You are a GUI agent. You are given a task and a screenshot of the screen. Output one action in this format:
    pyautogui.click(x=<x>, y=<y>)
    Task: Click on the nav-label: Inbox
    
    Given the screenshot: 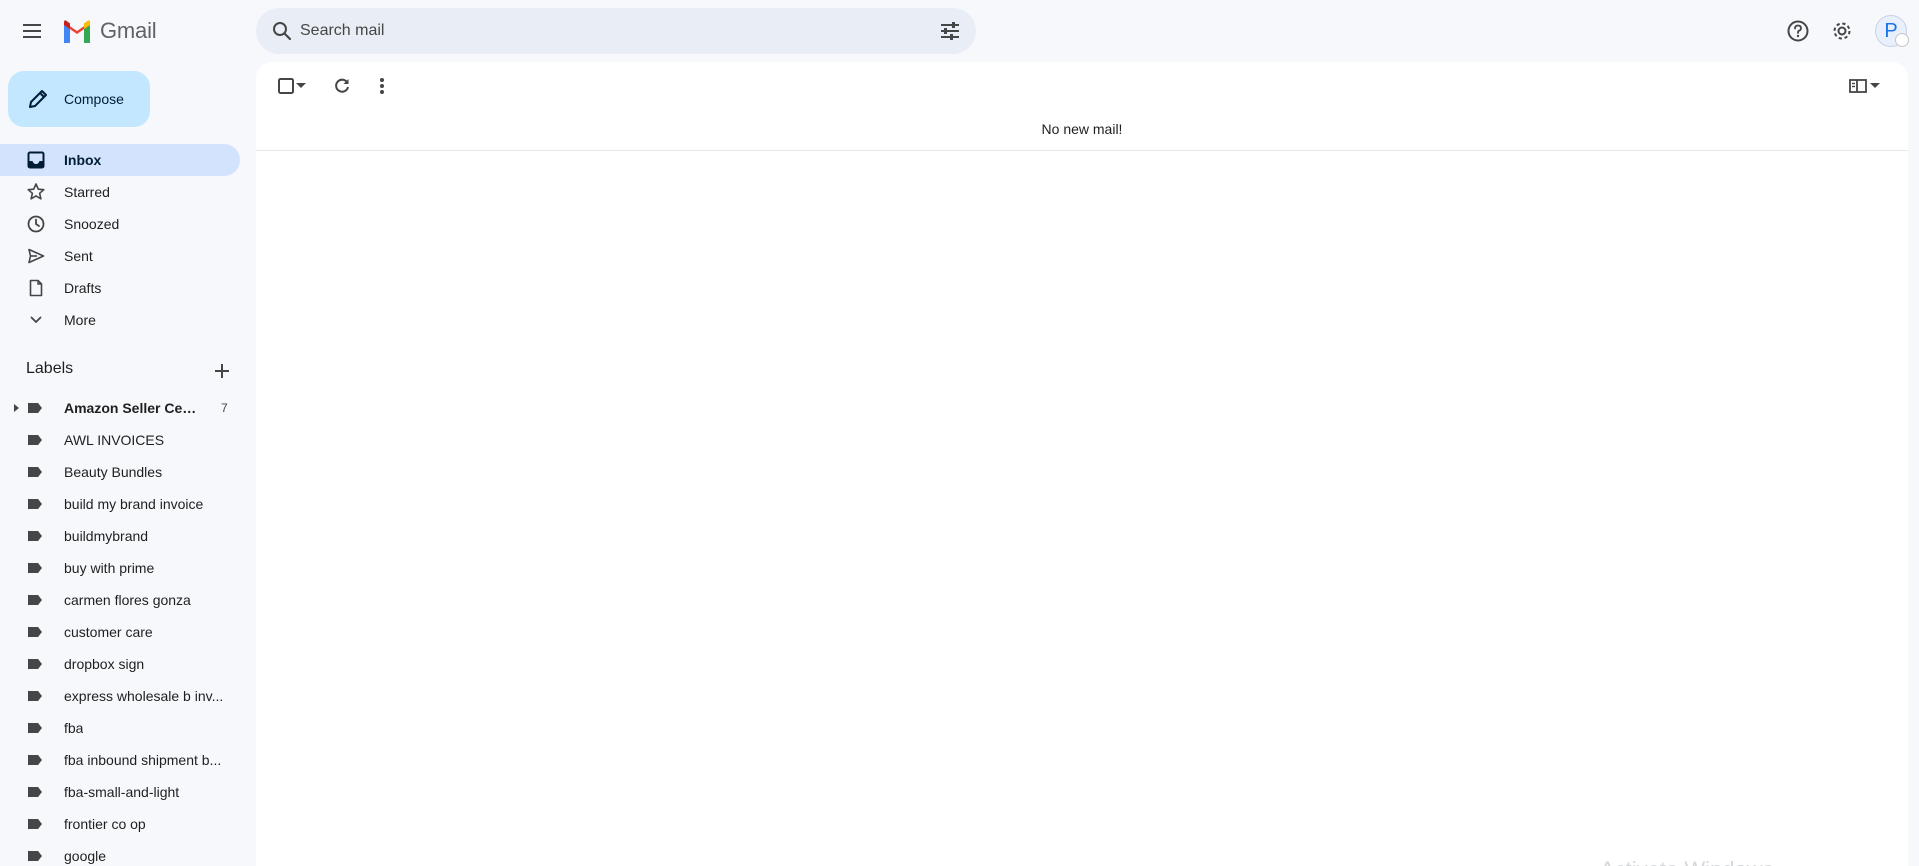 What is the action you would take?
    pyautogui.click(x=83, y=160)
    